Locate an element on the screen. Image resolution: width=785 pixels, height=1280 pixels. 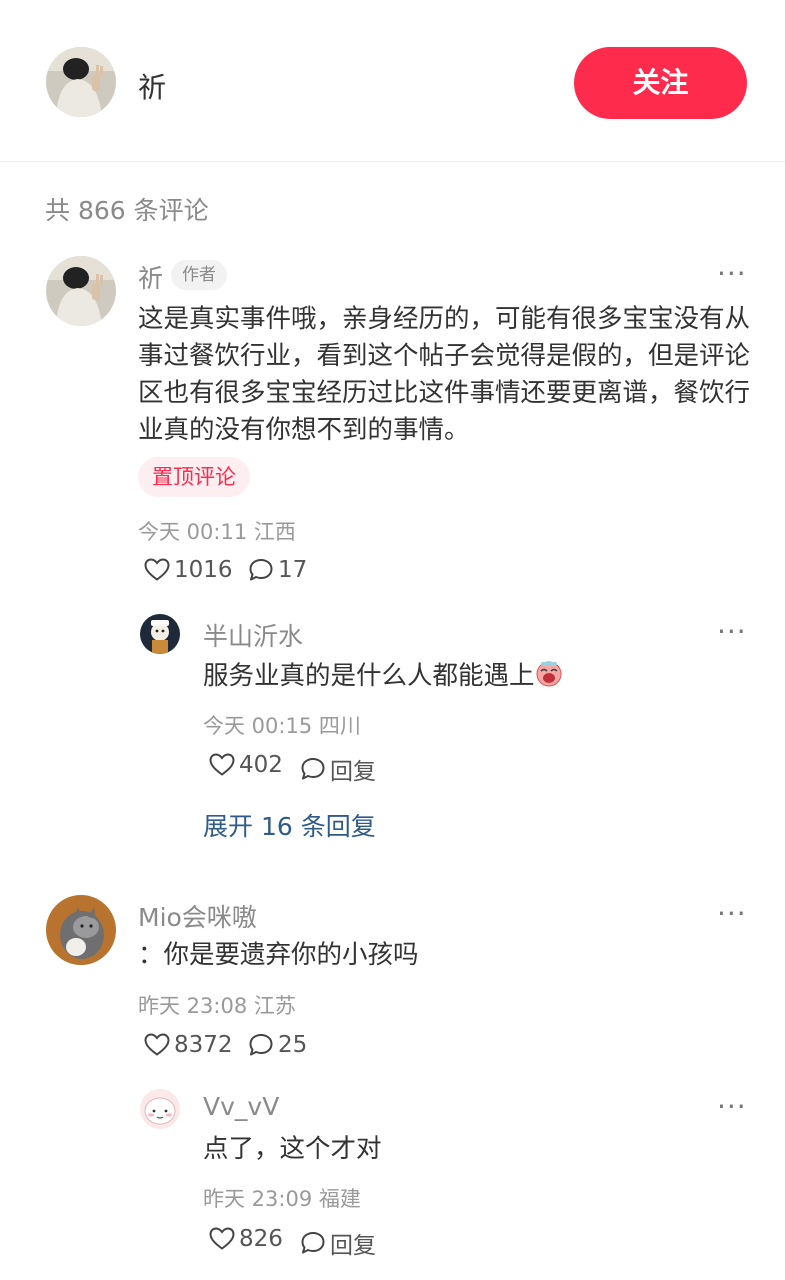
expand-replies-link: 展开 16 条回复 is located at coordinates (289, 825).